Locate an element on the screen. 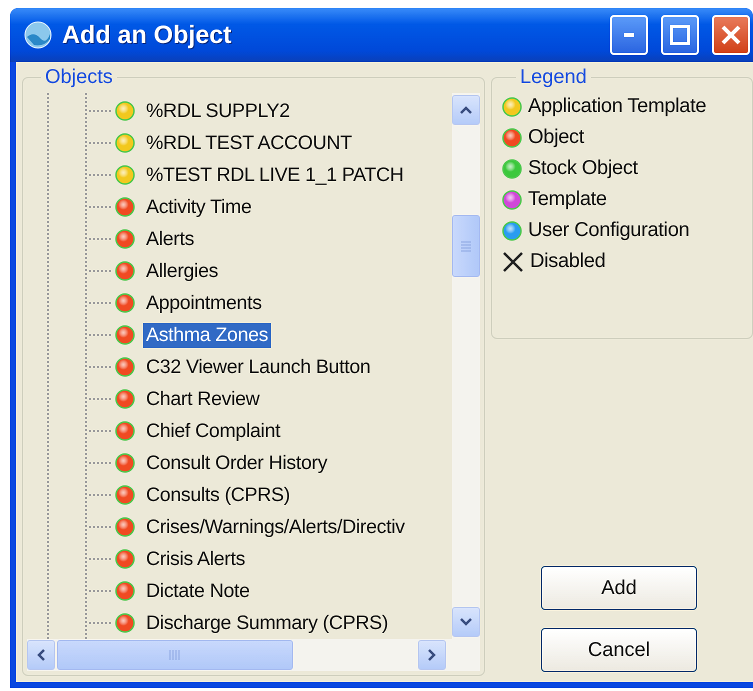  close-button is located at coordinates (731, 35).